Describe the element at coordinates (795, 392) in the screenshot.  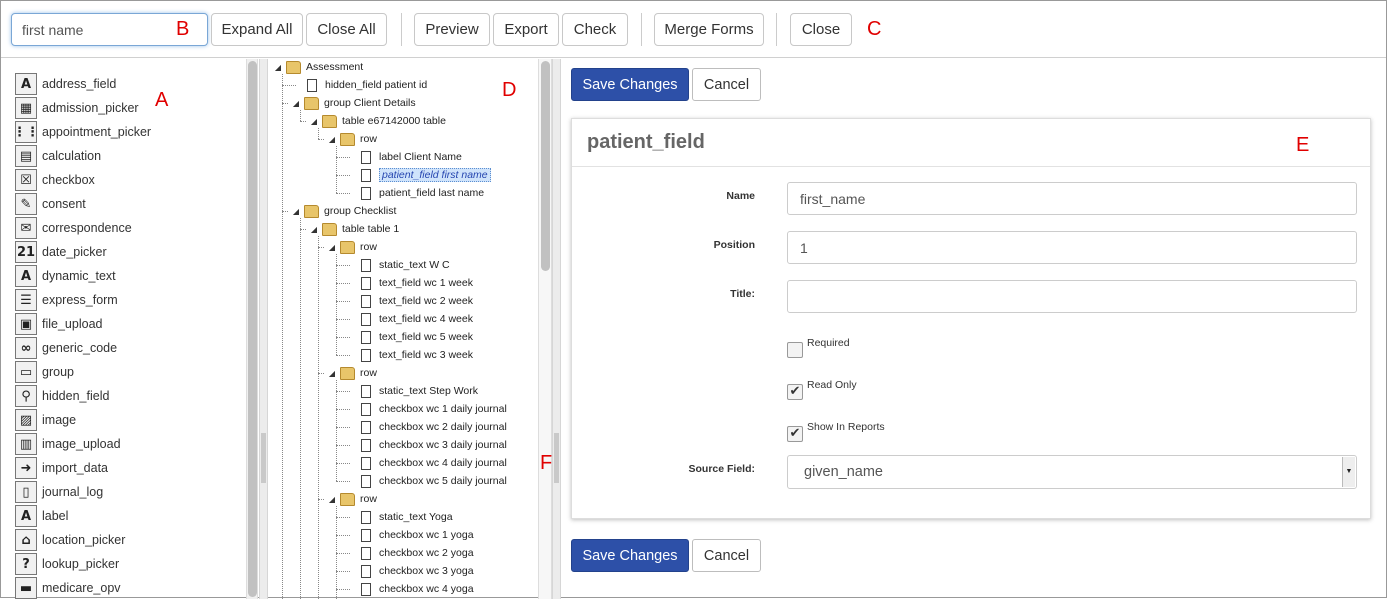
I see `read-only-checkbox: ✔` at that location.